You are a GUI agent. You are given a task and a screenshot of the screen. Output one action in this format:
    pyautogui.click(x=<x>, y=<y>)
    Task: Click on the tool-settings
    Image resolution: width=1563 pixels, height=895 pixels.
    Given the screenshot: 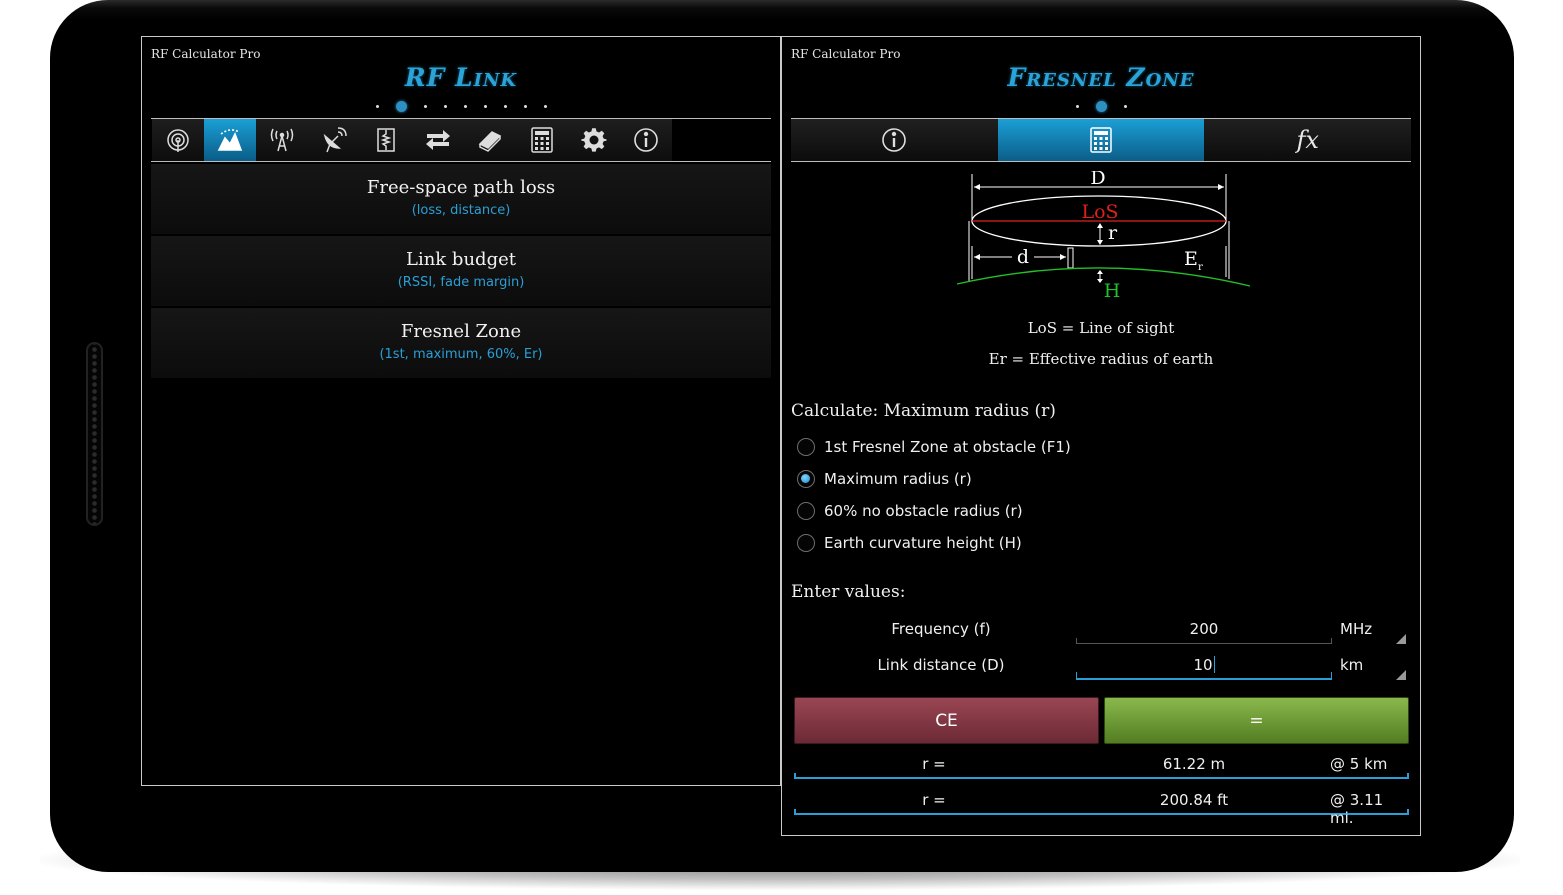 What is the action you would take?
    pyautogui.click(x=594, y=140)
    